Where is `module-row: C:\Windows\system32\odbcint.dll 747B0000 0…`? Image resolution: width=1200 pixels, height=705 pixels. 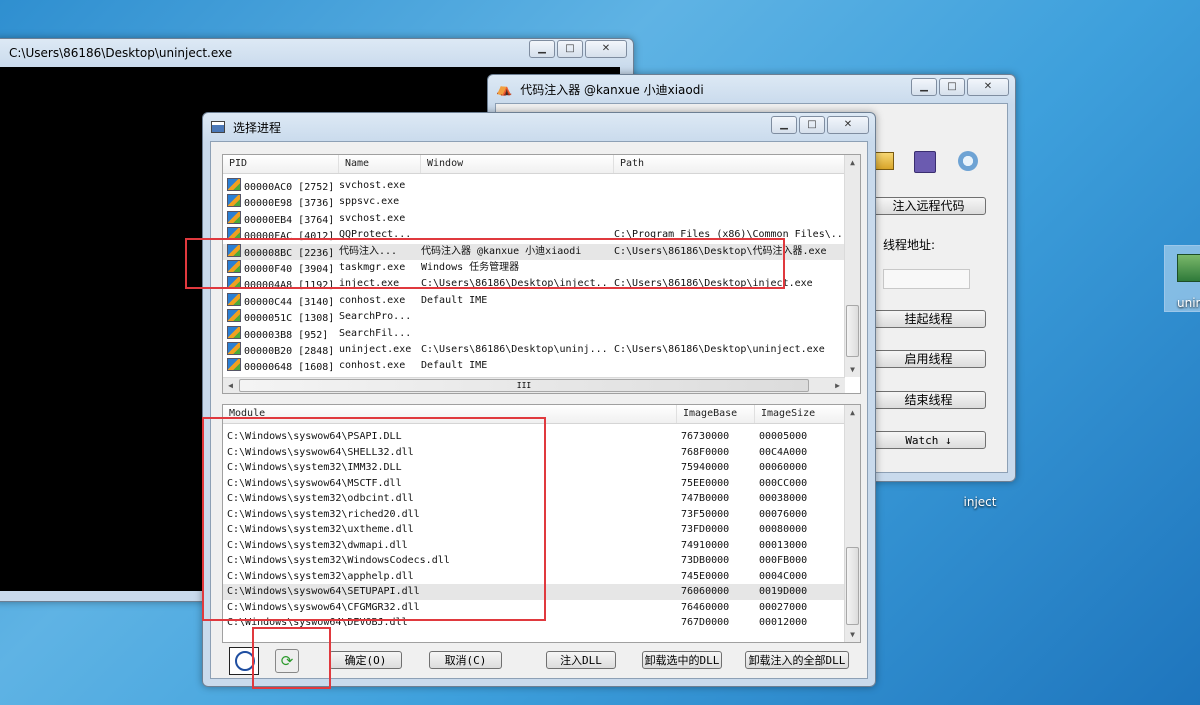 module-row: C:\Windows\system32\odbcint.dll 747B0000 0… is located at coordinates (534, 499).